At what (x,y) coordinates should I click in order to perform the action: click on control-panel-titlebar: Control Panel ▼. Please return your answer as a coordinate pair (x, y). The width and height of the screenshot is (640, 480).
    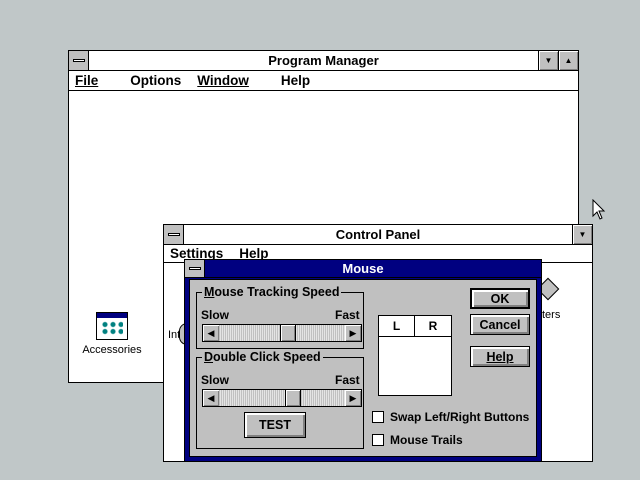
    Looking at the image, I should click on (378, 235).